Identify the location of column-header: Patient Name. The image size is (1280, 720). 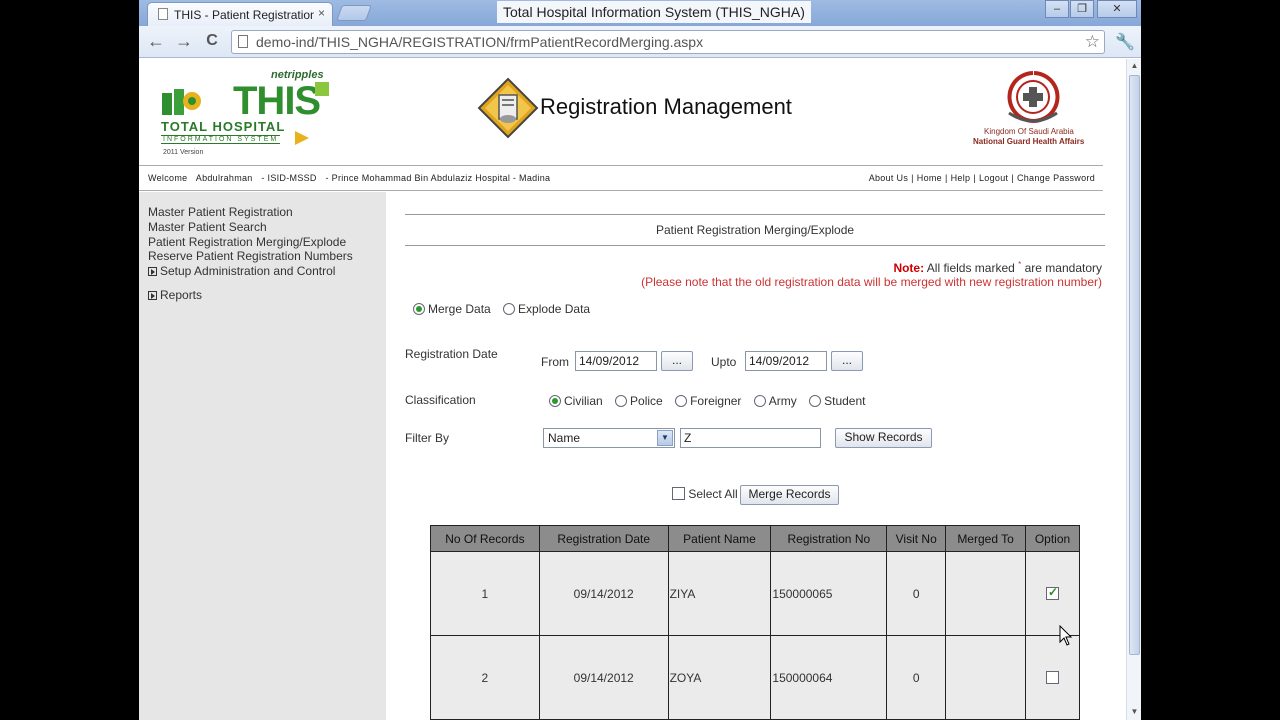
(719, 538).